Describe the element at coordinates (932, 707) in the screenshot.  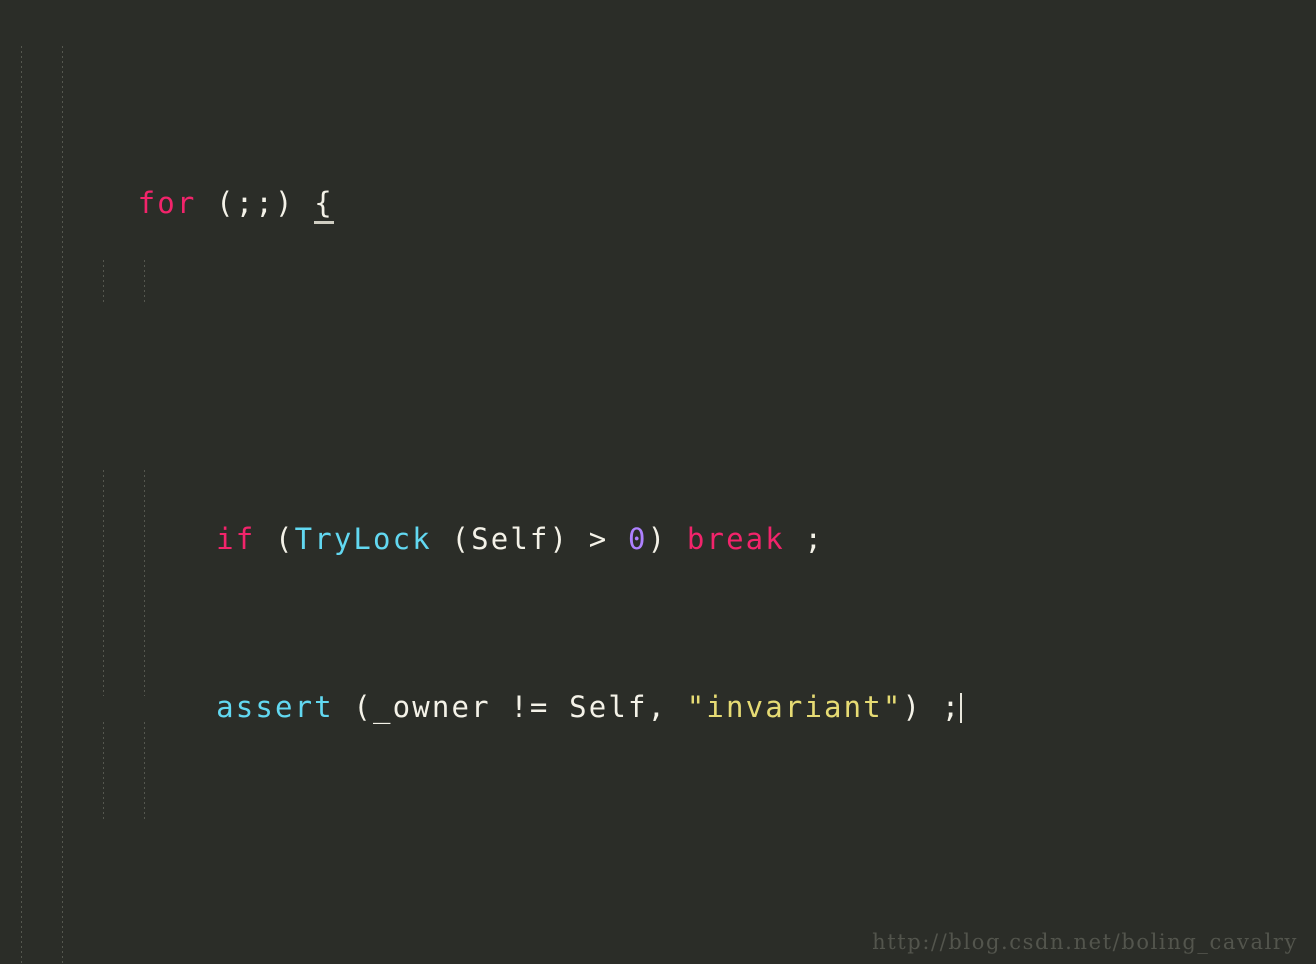
I see `token-plain: ) ;` at that location.